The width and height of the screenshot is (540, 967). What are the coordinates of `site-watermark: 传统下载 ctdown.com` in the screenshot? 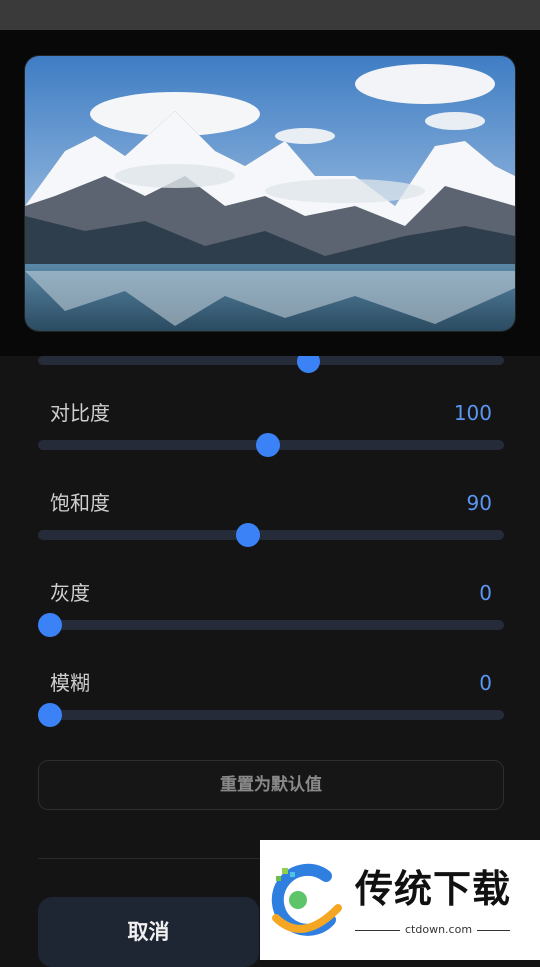 It's located at (400, 900).